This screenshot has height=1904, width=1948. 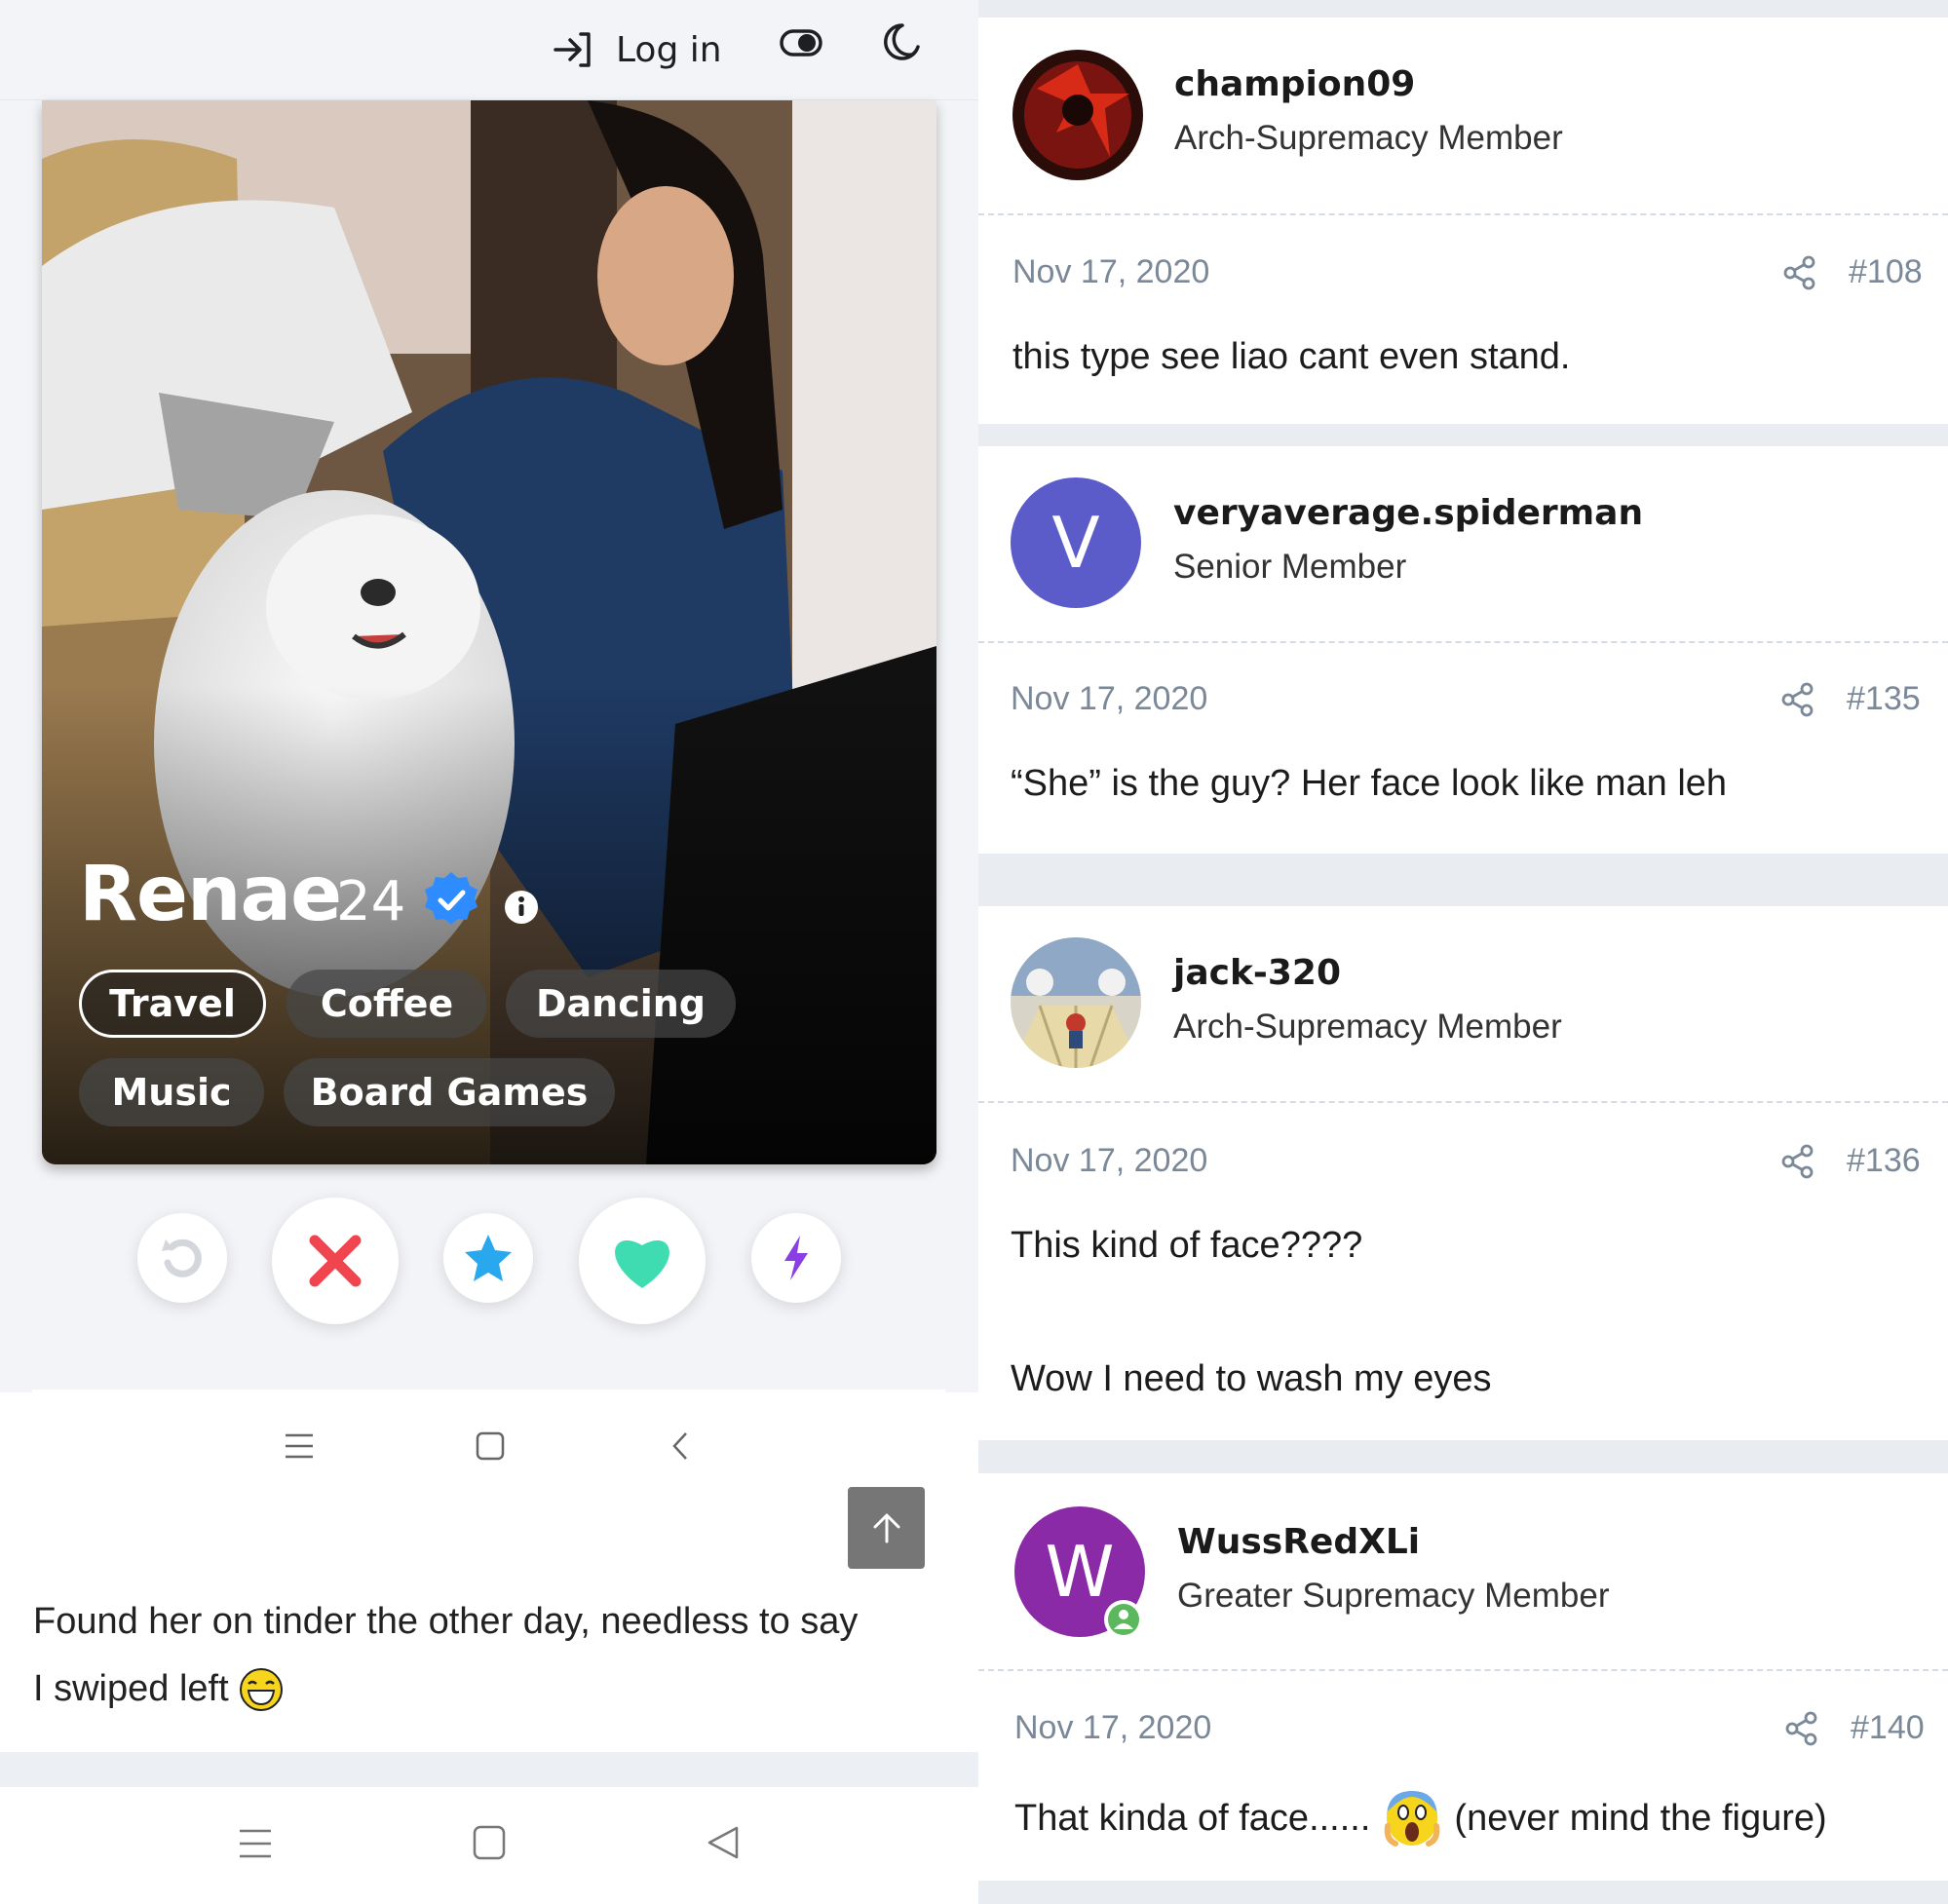 What do you see at coordinates (449, 1092) in the screenshot?
I see `interest-chip-board-games: Board Games` at bounding box center [449, 1092].